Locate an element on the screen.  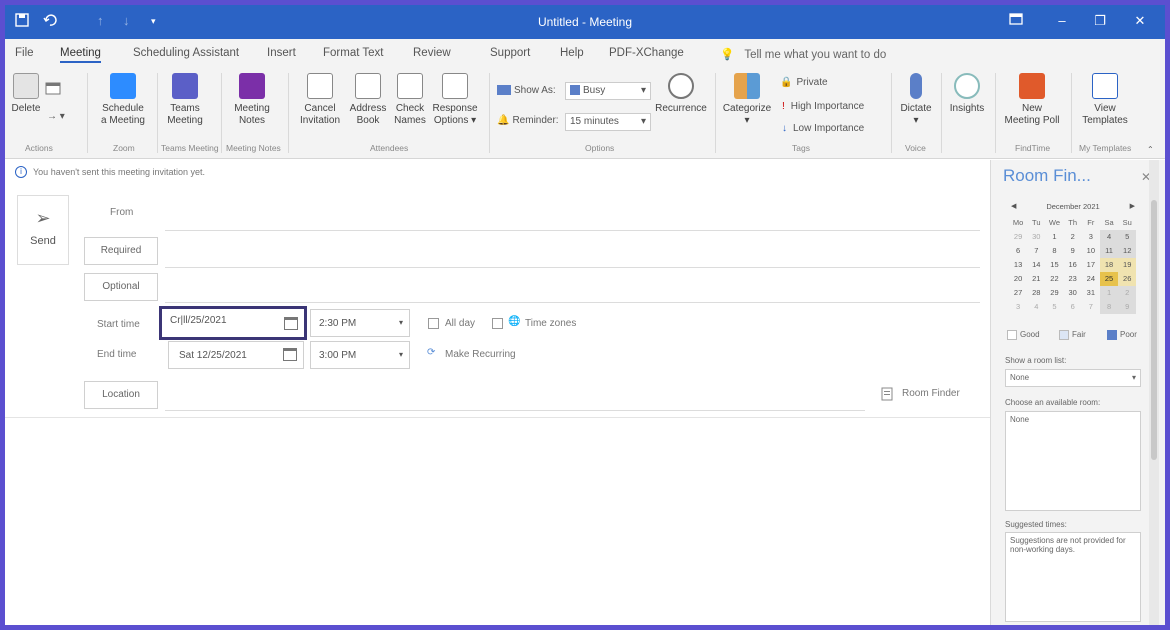
make-recurring-link: Make Recurring is located at coordinates (480, 354).